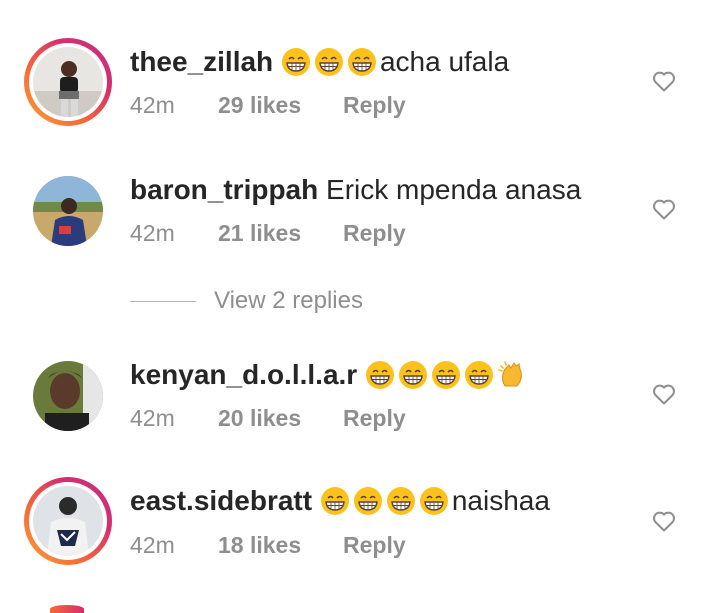  What do you see at coordinates (500, 500) in the screenshot?
I see `comment-text: naishaa` at bounding box center [500, 500].